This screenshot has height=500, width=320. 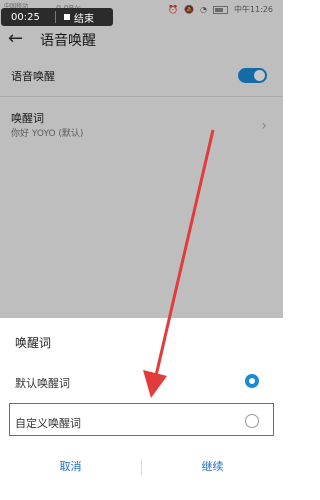 I want to click on recorder-end-button: 结束, so click(x=84, y=17).